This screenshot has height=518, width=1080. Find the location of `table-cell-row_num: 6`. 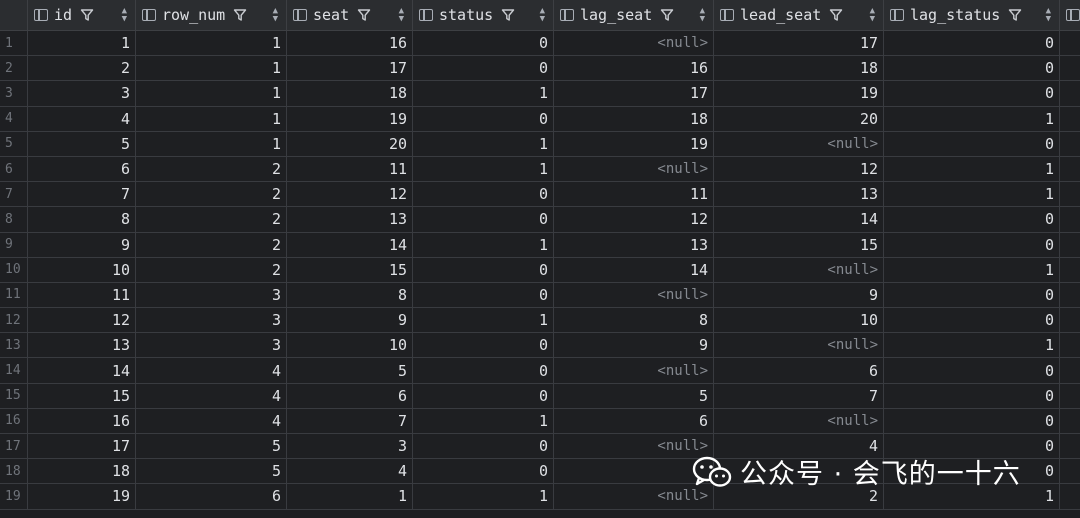

table-cell-row_num: 6 is located at coordinates (211, 496).